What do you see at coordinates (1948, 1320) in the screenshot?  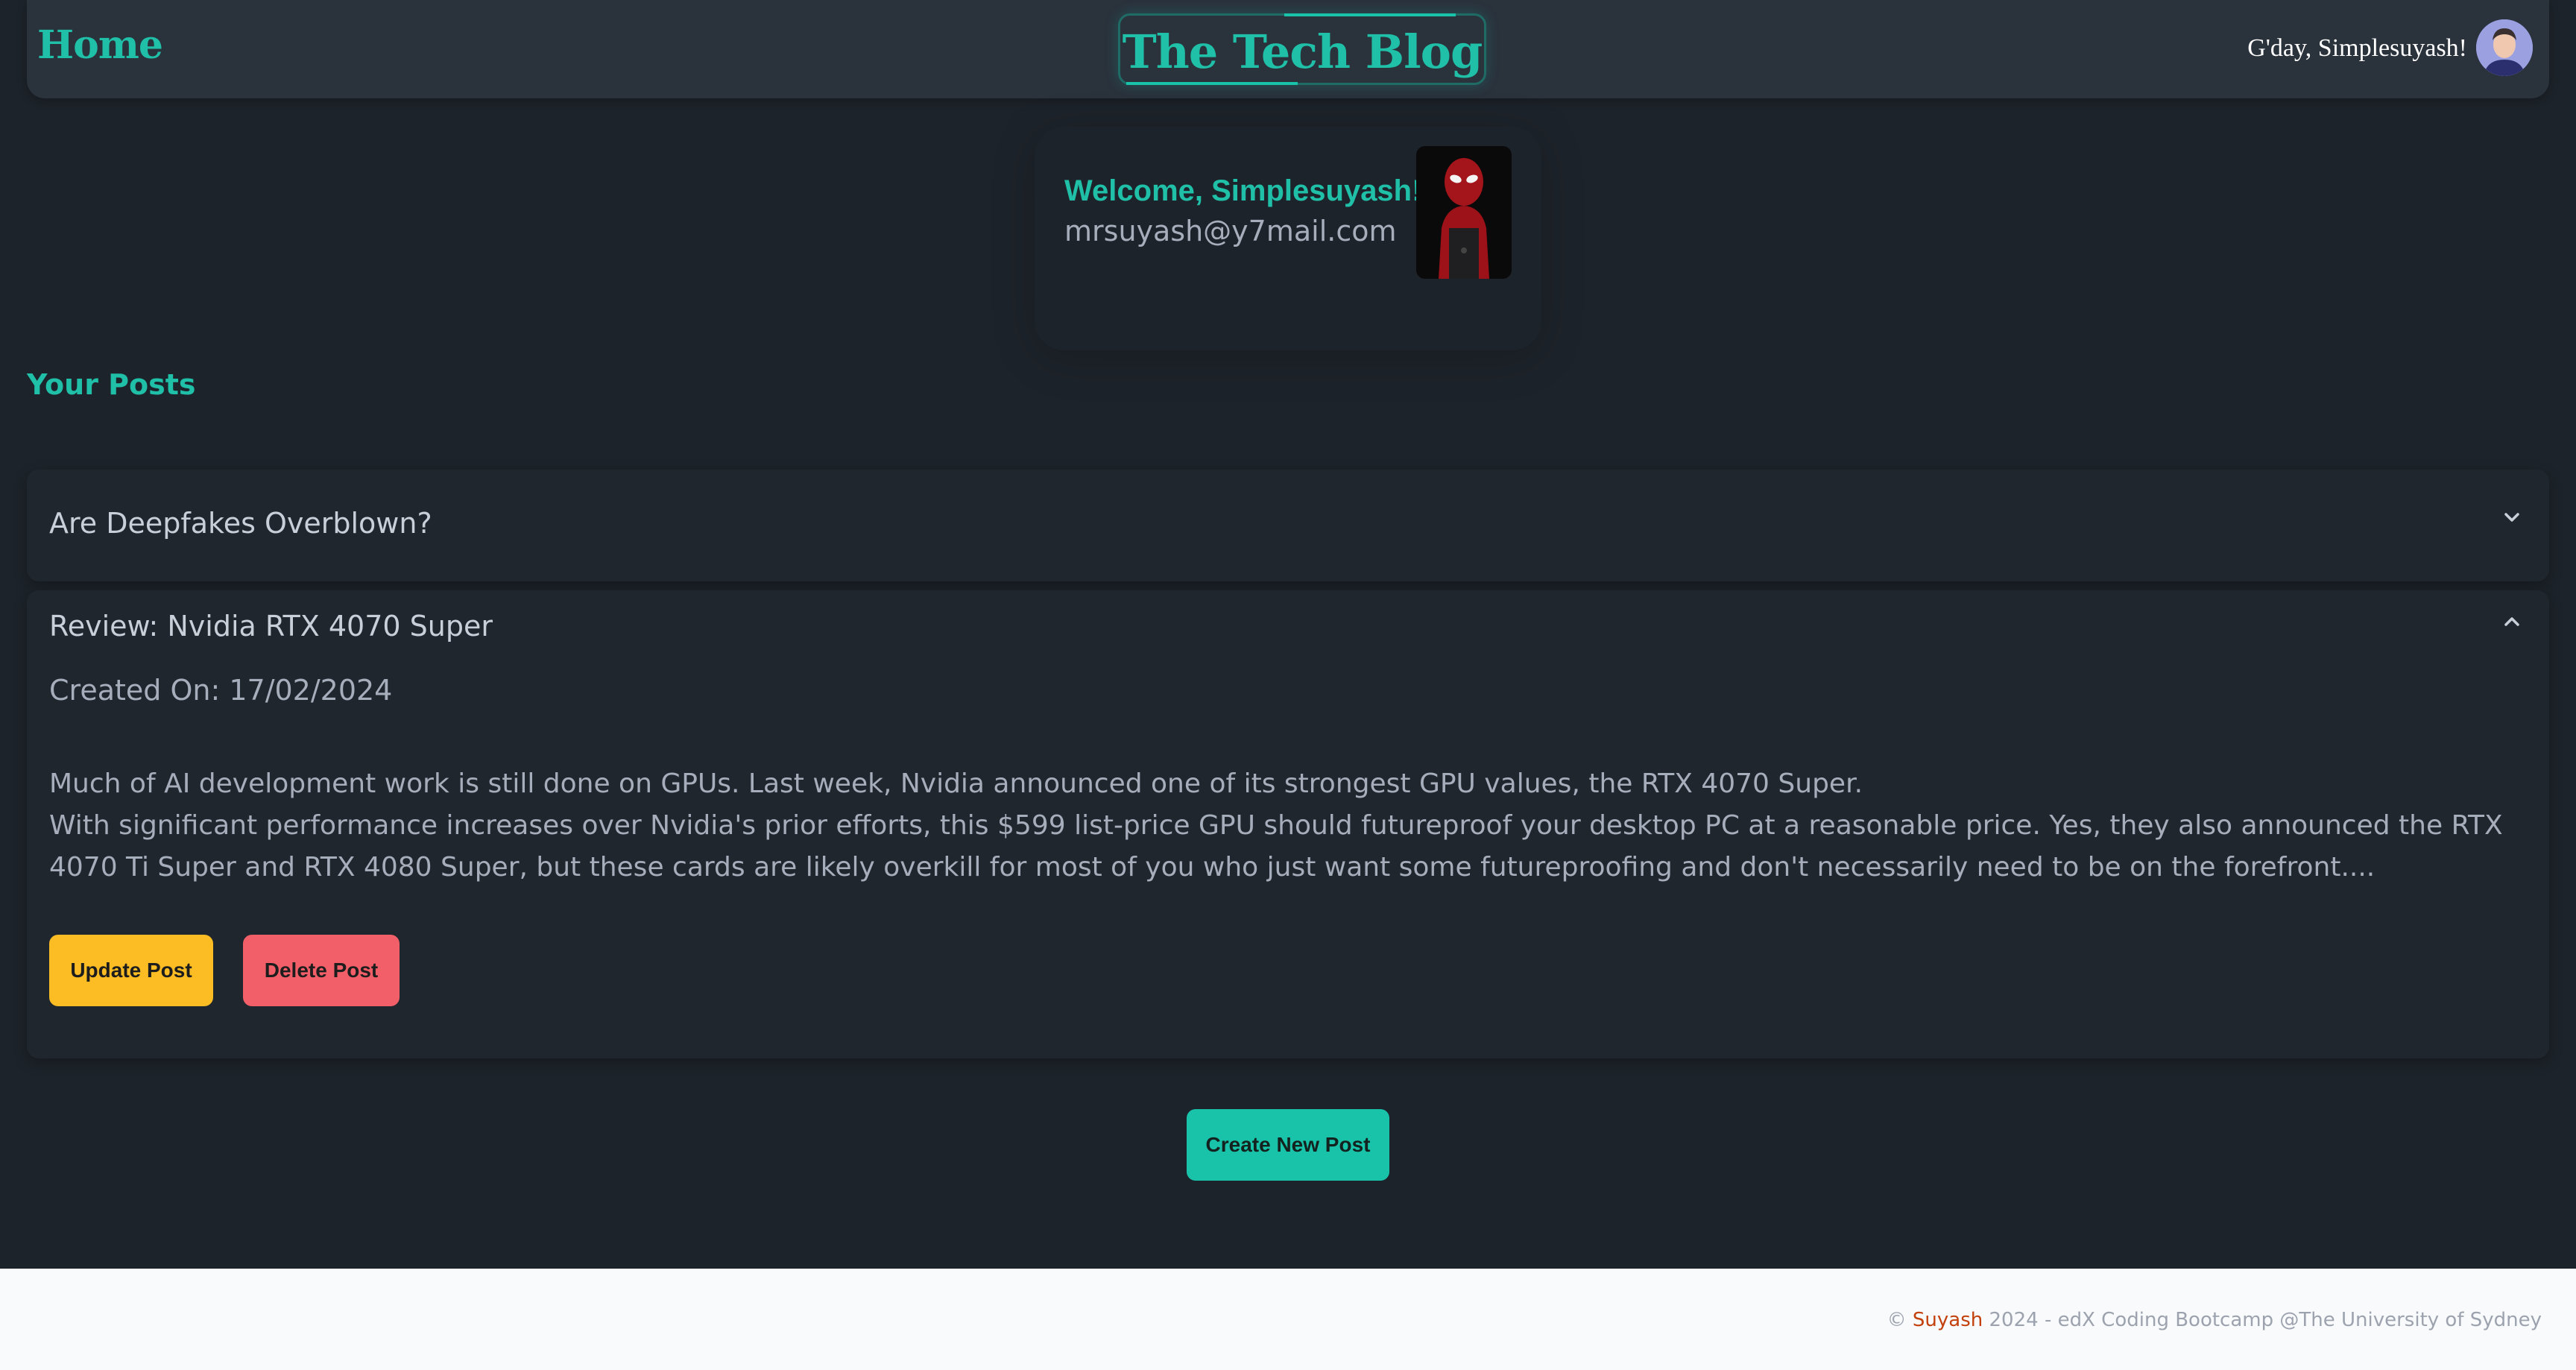 I see `author-link: Suyash` at bounding box center [1948, 1320].